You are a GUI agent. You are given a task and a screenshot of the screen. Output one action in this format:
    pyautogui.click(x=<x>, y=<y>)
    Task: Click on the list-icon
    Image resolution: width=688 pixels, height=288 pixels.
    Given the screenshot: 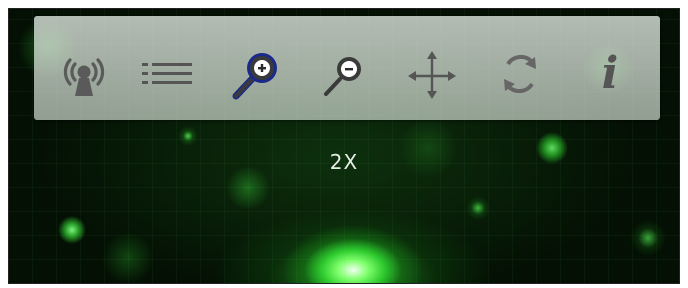 What is the action you would take?
    pyautogui.click(x=167, y=73)
    